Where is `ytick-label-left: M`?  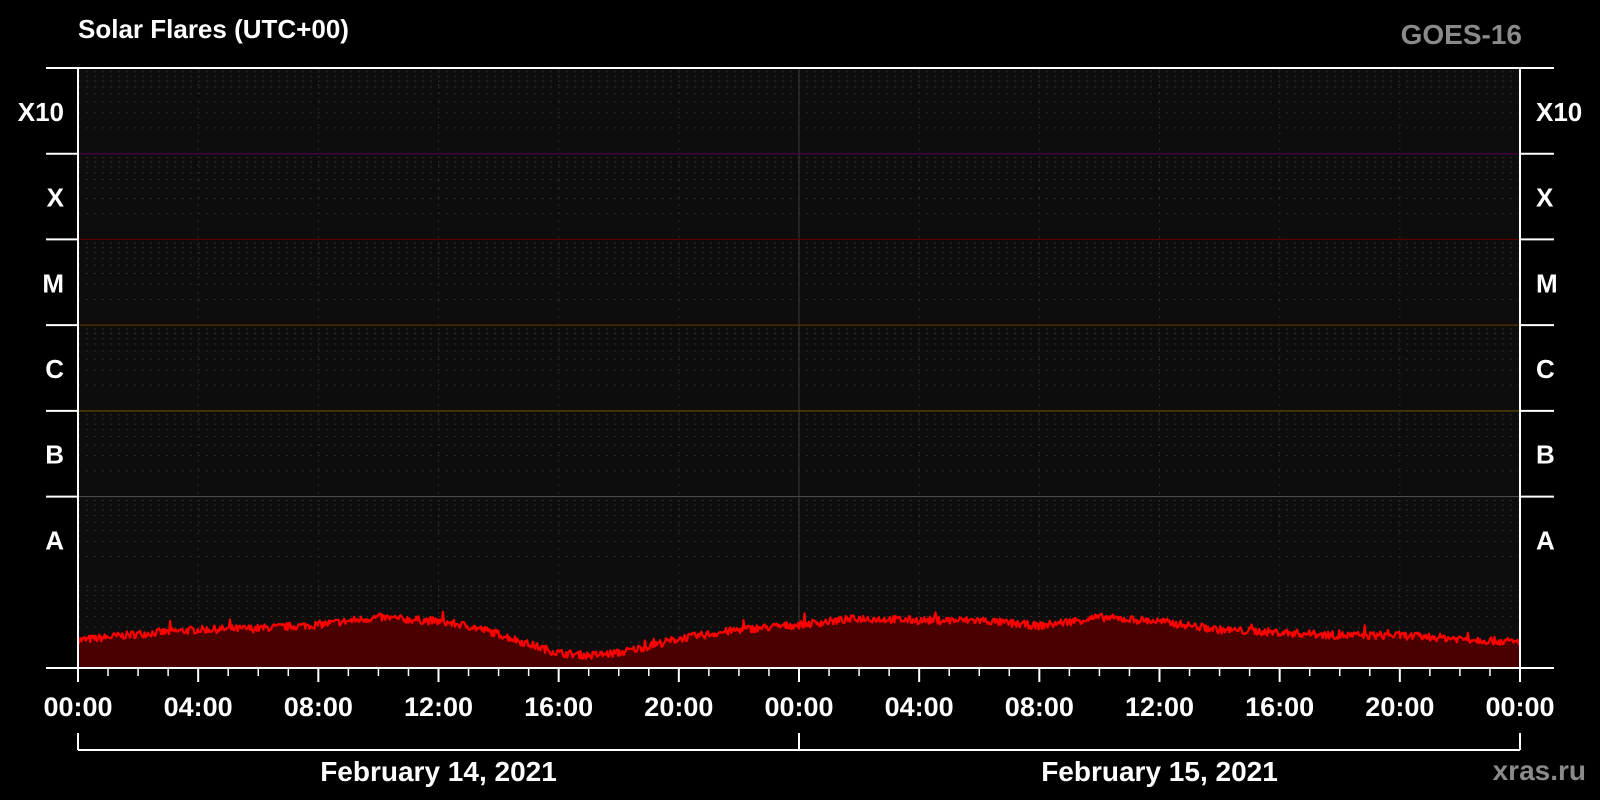 ytick-label-left: M is located at coordinates (53, 283).